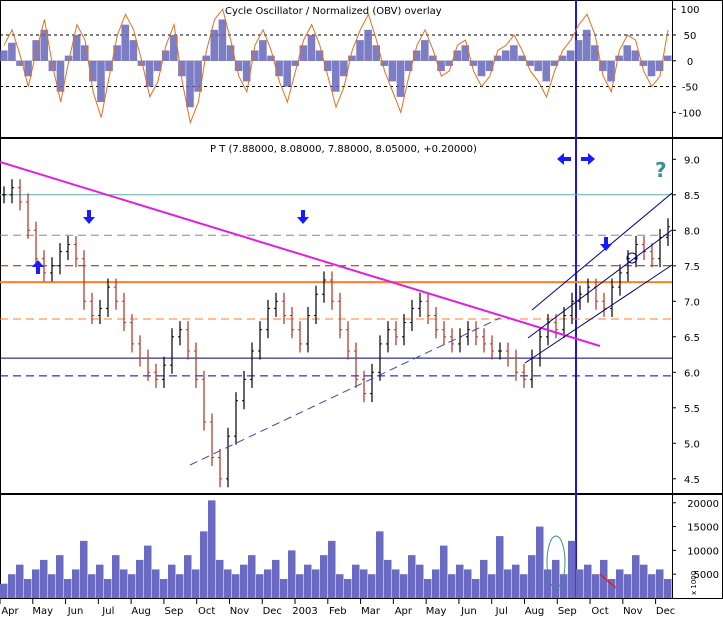 The height and width of the screenshot is (621, 723). I want to click on x-tick-label: Feb, so click(338, 611).